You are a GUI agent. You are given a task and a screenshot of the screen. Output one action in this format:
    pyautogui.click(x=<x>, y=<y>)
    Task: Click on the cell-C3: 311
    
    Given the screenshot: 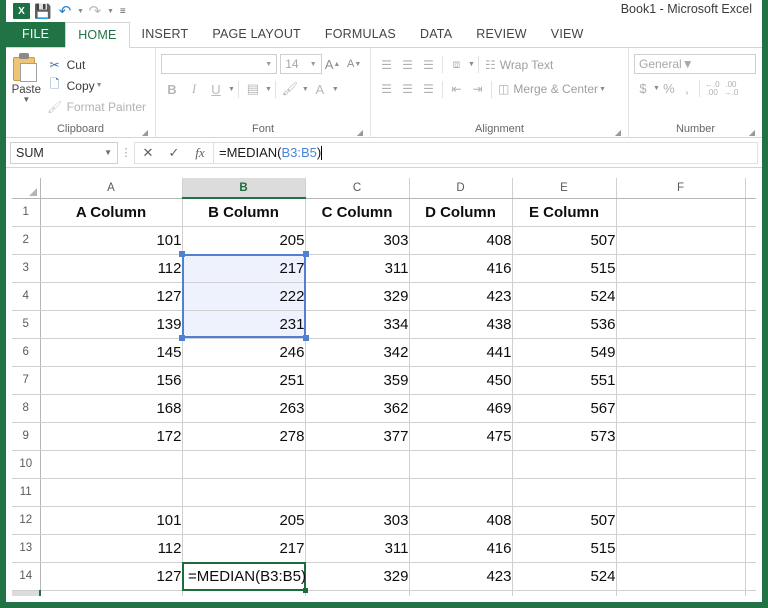 What is the action you would take?
    pyautogui.click(x=357, y=268)
    